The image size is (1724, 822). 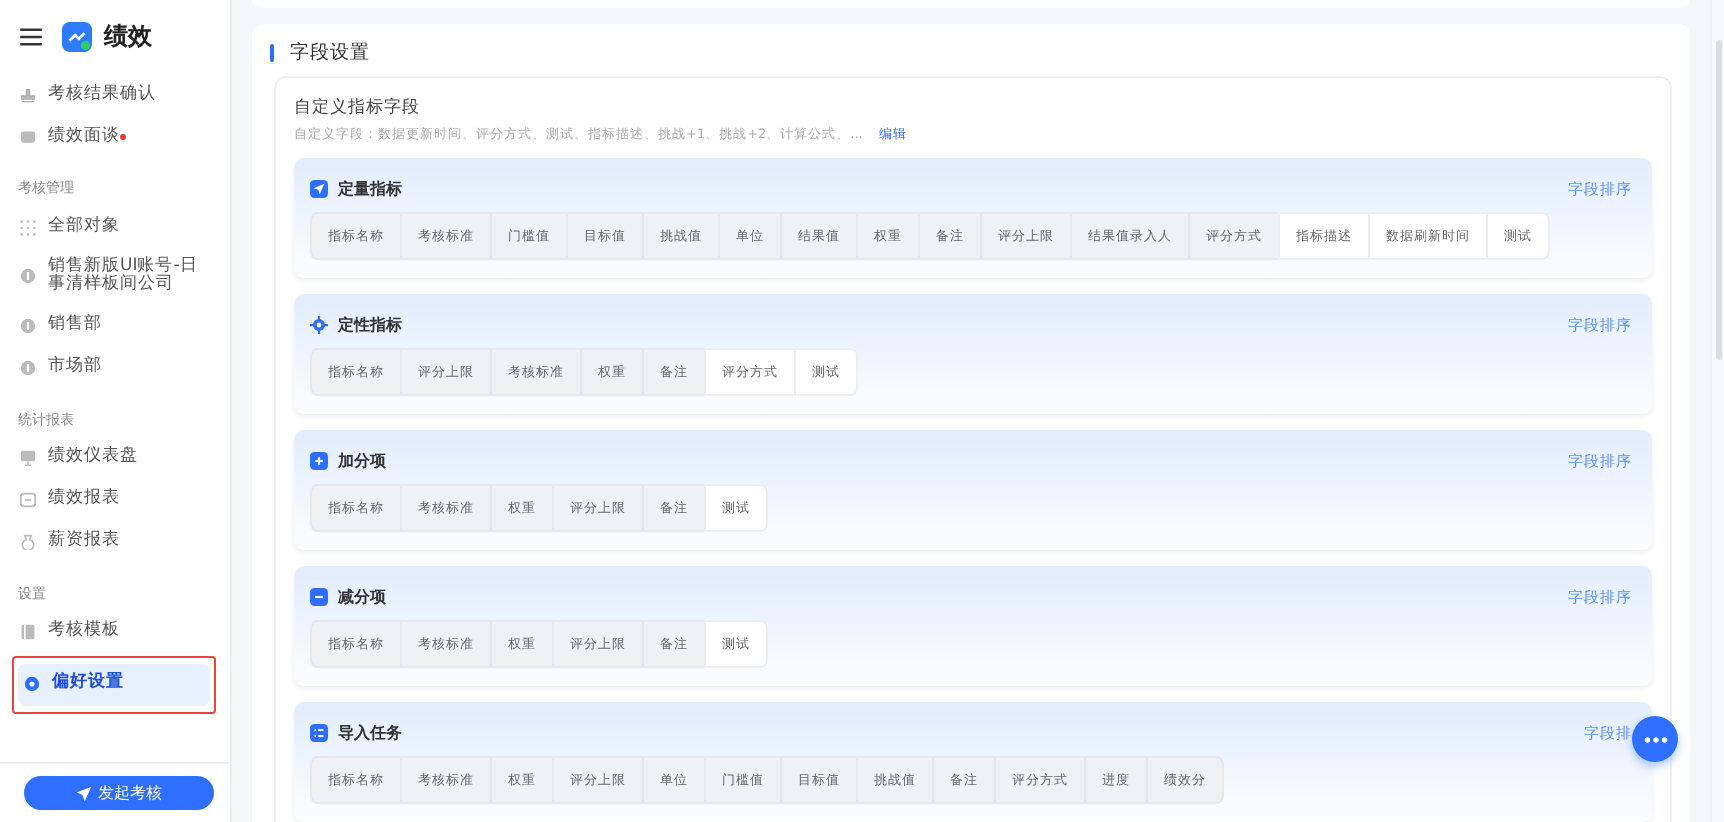 I want to click on stamp-icon, so click(x=28, y=95).